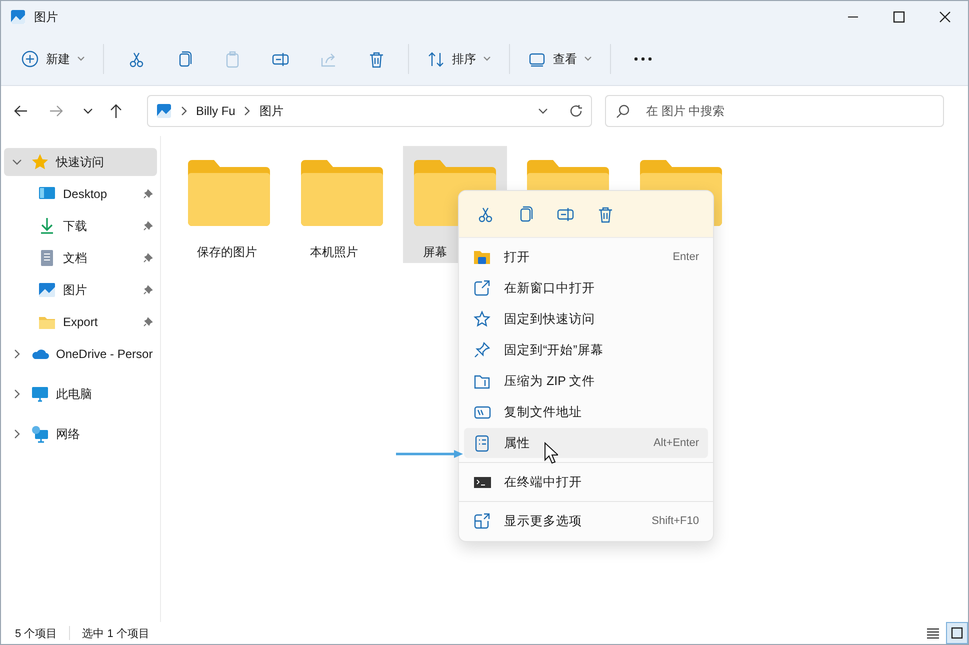 This screenshot has width=969, height=645. Describe the element at coordinates (434, 252) in the screenshot. I see `folder-name: 屏幕` at that location.